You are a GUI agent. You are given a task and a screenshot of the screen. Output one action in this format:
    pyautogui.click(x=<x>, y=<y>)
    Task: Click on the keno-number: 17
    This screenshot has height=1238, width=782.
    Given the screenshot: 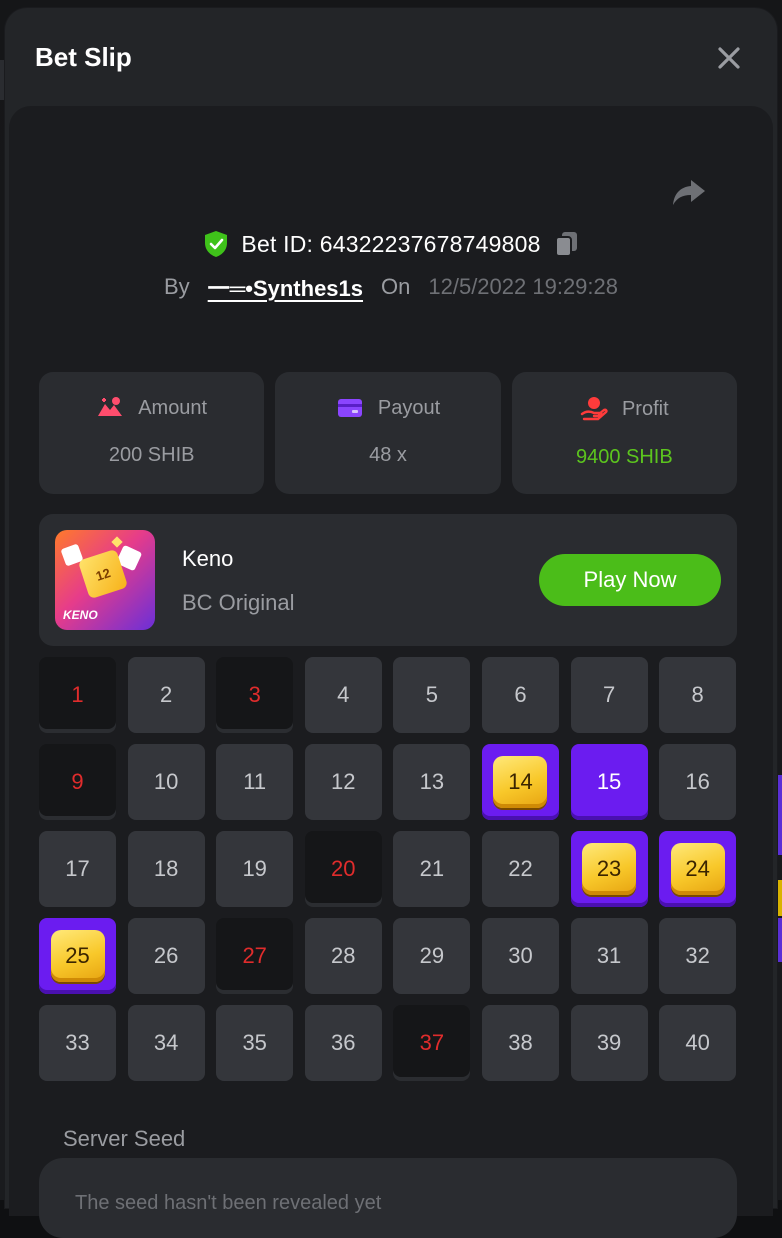 What is the action you would take?
    pyautogui.click(x=77, y=868)
    